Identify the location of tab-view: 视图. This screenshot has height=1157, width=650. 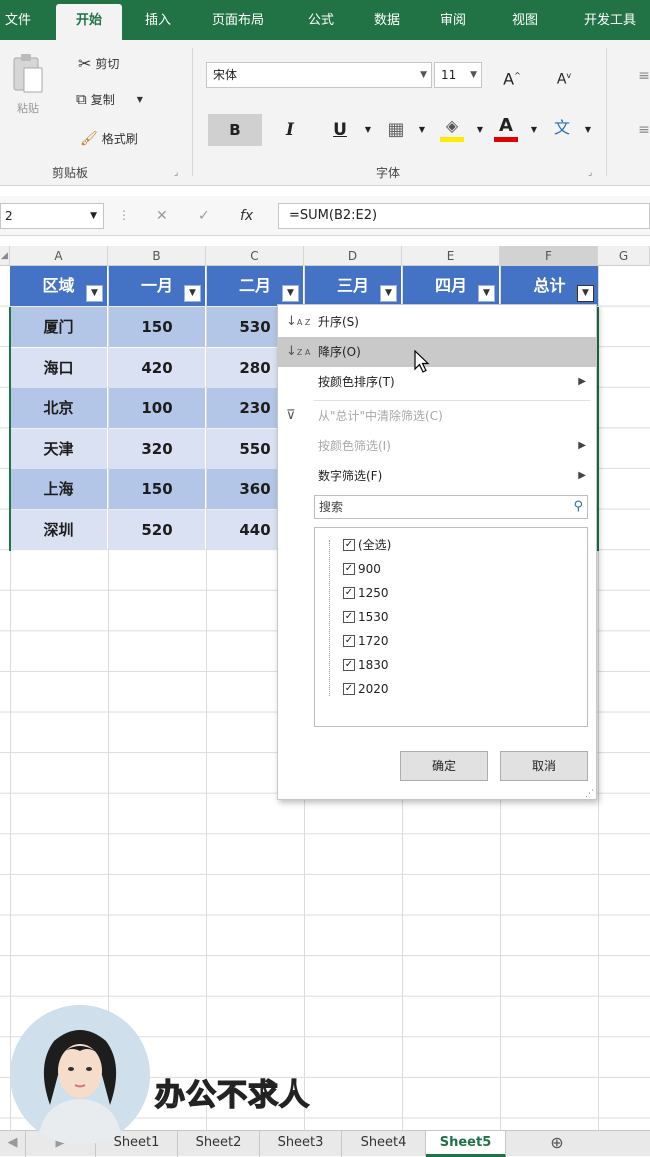
(525, 21).